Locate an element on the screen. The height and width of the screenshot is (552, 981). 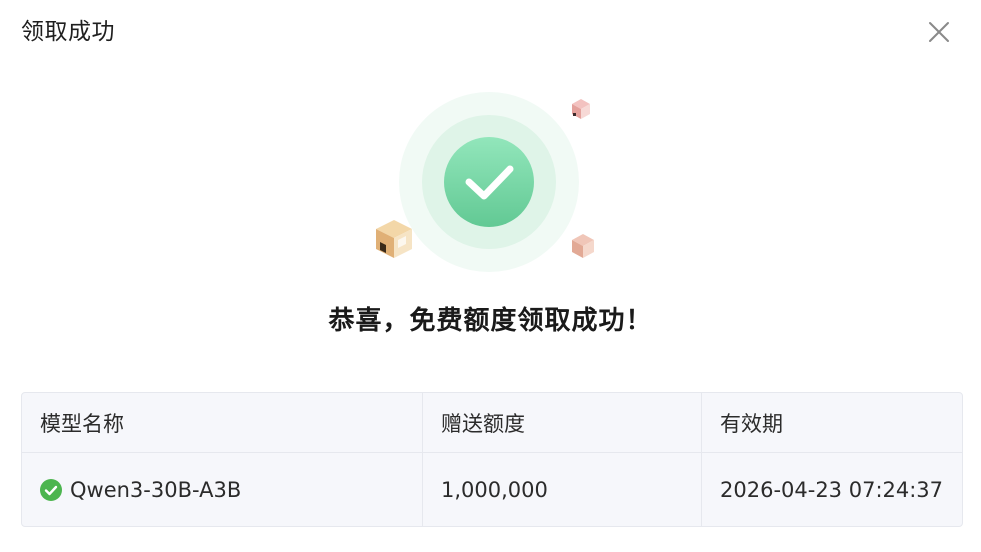
dialog-title: 领取成功 is located at coordinates (68, 32).